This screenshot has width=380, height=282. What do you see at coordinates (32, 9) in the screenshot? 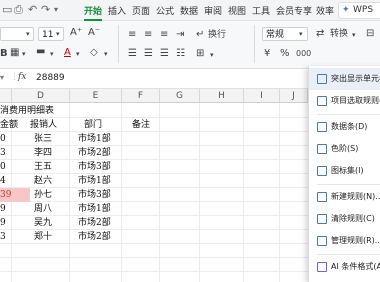
I see `undo-icon: ↶` at bounding box center [32, 9].